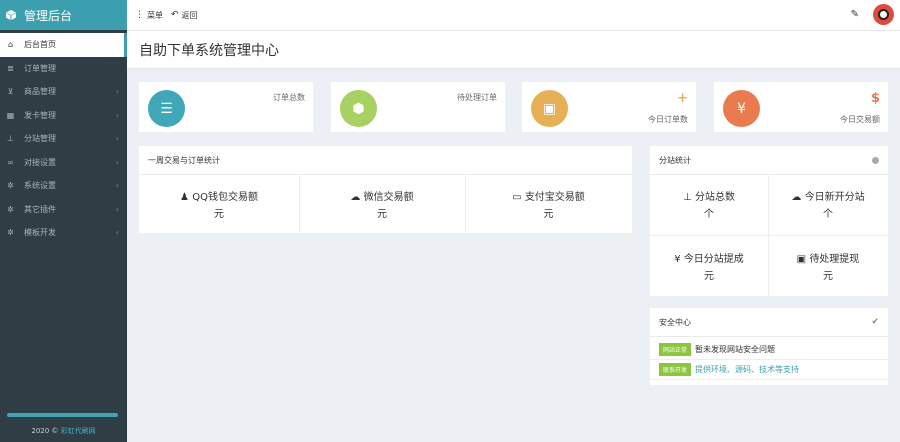 The height and width of the screenshot is (442, 900). Describe the element at coordinates (875, 322) in the screenshot. I see `check-icon: ✔` at that location.